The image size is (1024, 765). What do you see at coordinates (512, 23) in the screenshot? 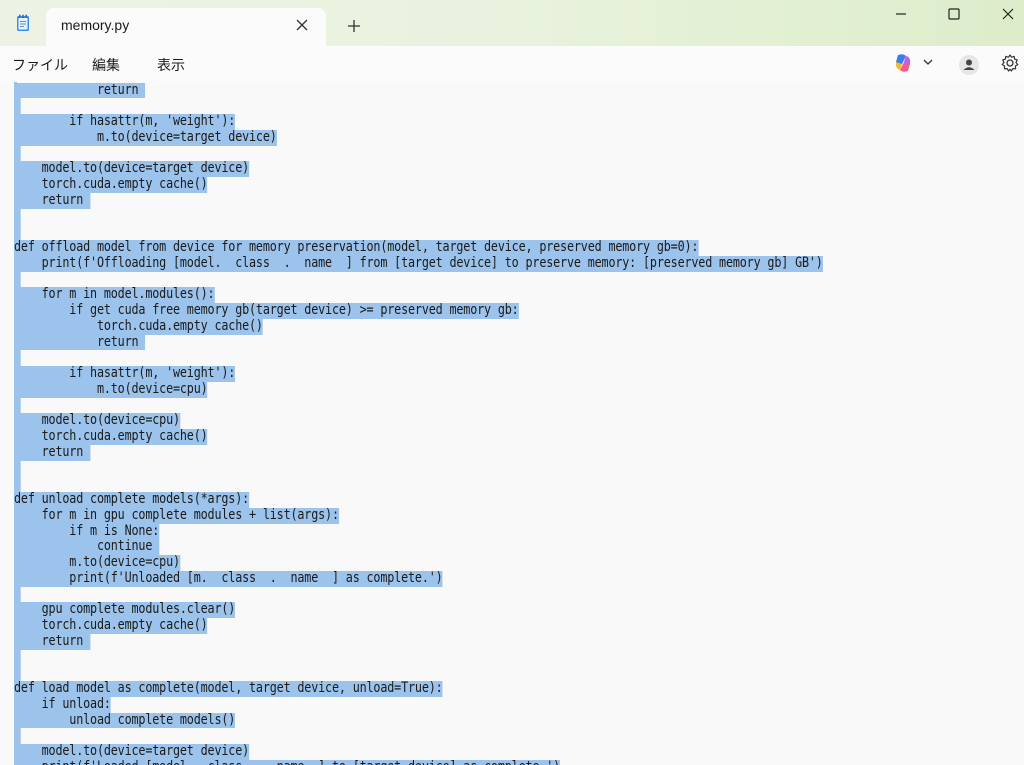
I see `title-bar: memory.py` at bounding box center [512, 23].